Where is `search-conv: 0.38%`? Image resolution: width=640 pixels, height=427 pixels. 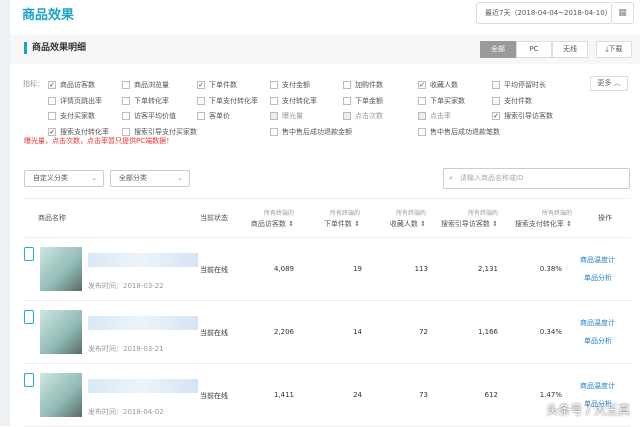 search-conv: 0.38% is located at coordinates (550, 269).